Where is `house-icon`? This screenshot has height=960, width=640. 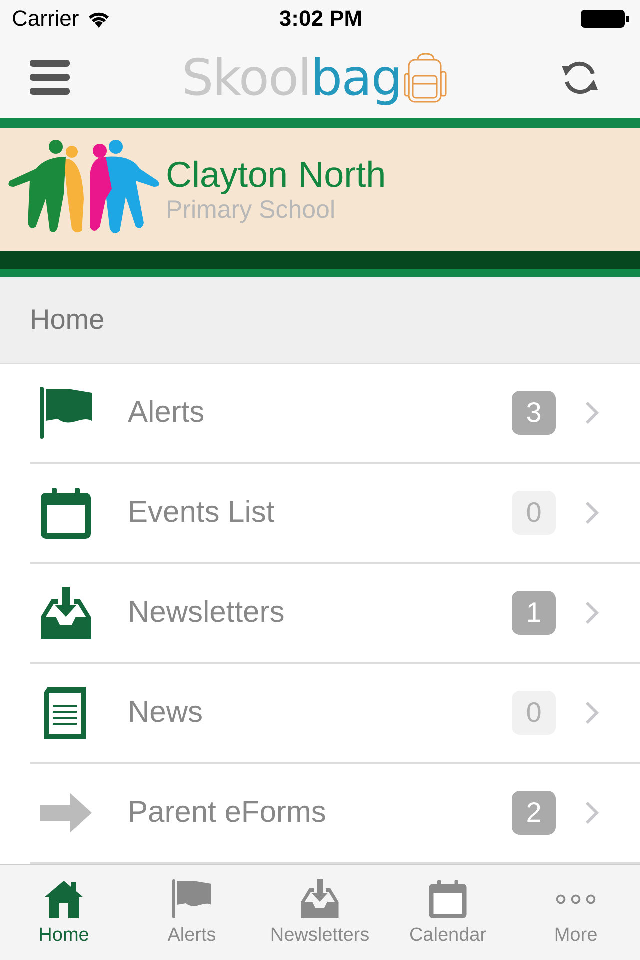 house-icon is located at coordinates (64, 899).